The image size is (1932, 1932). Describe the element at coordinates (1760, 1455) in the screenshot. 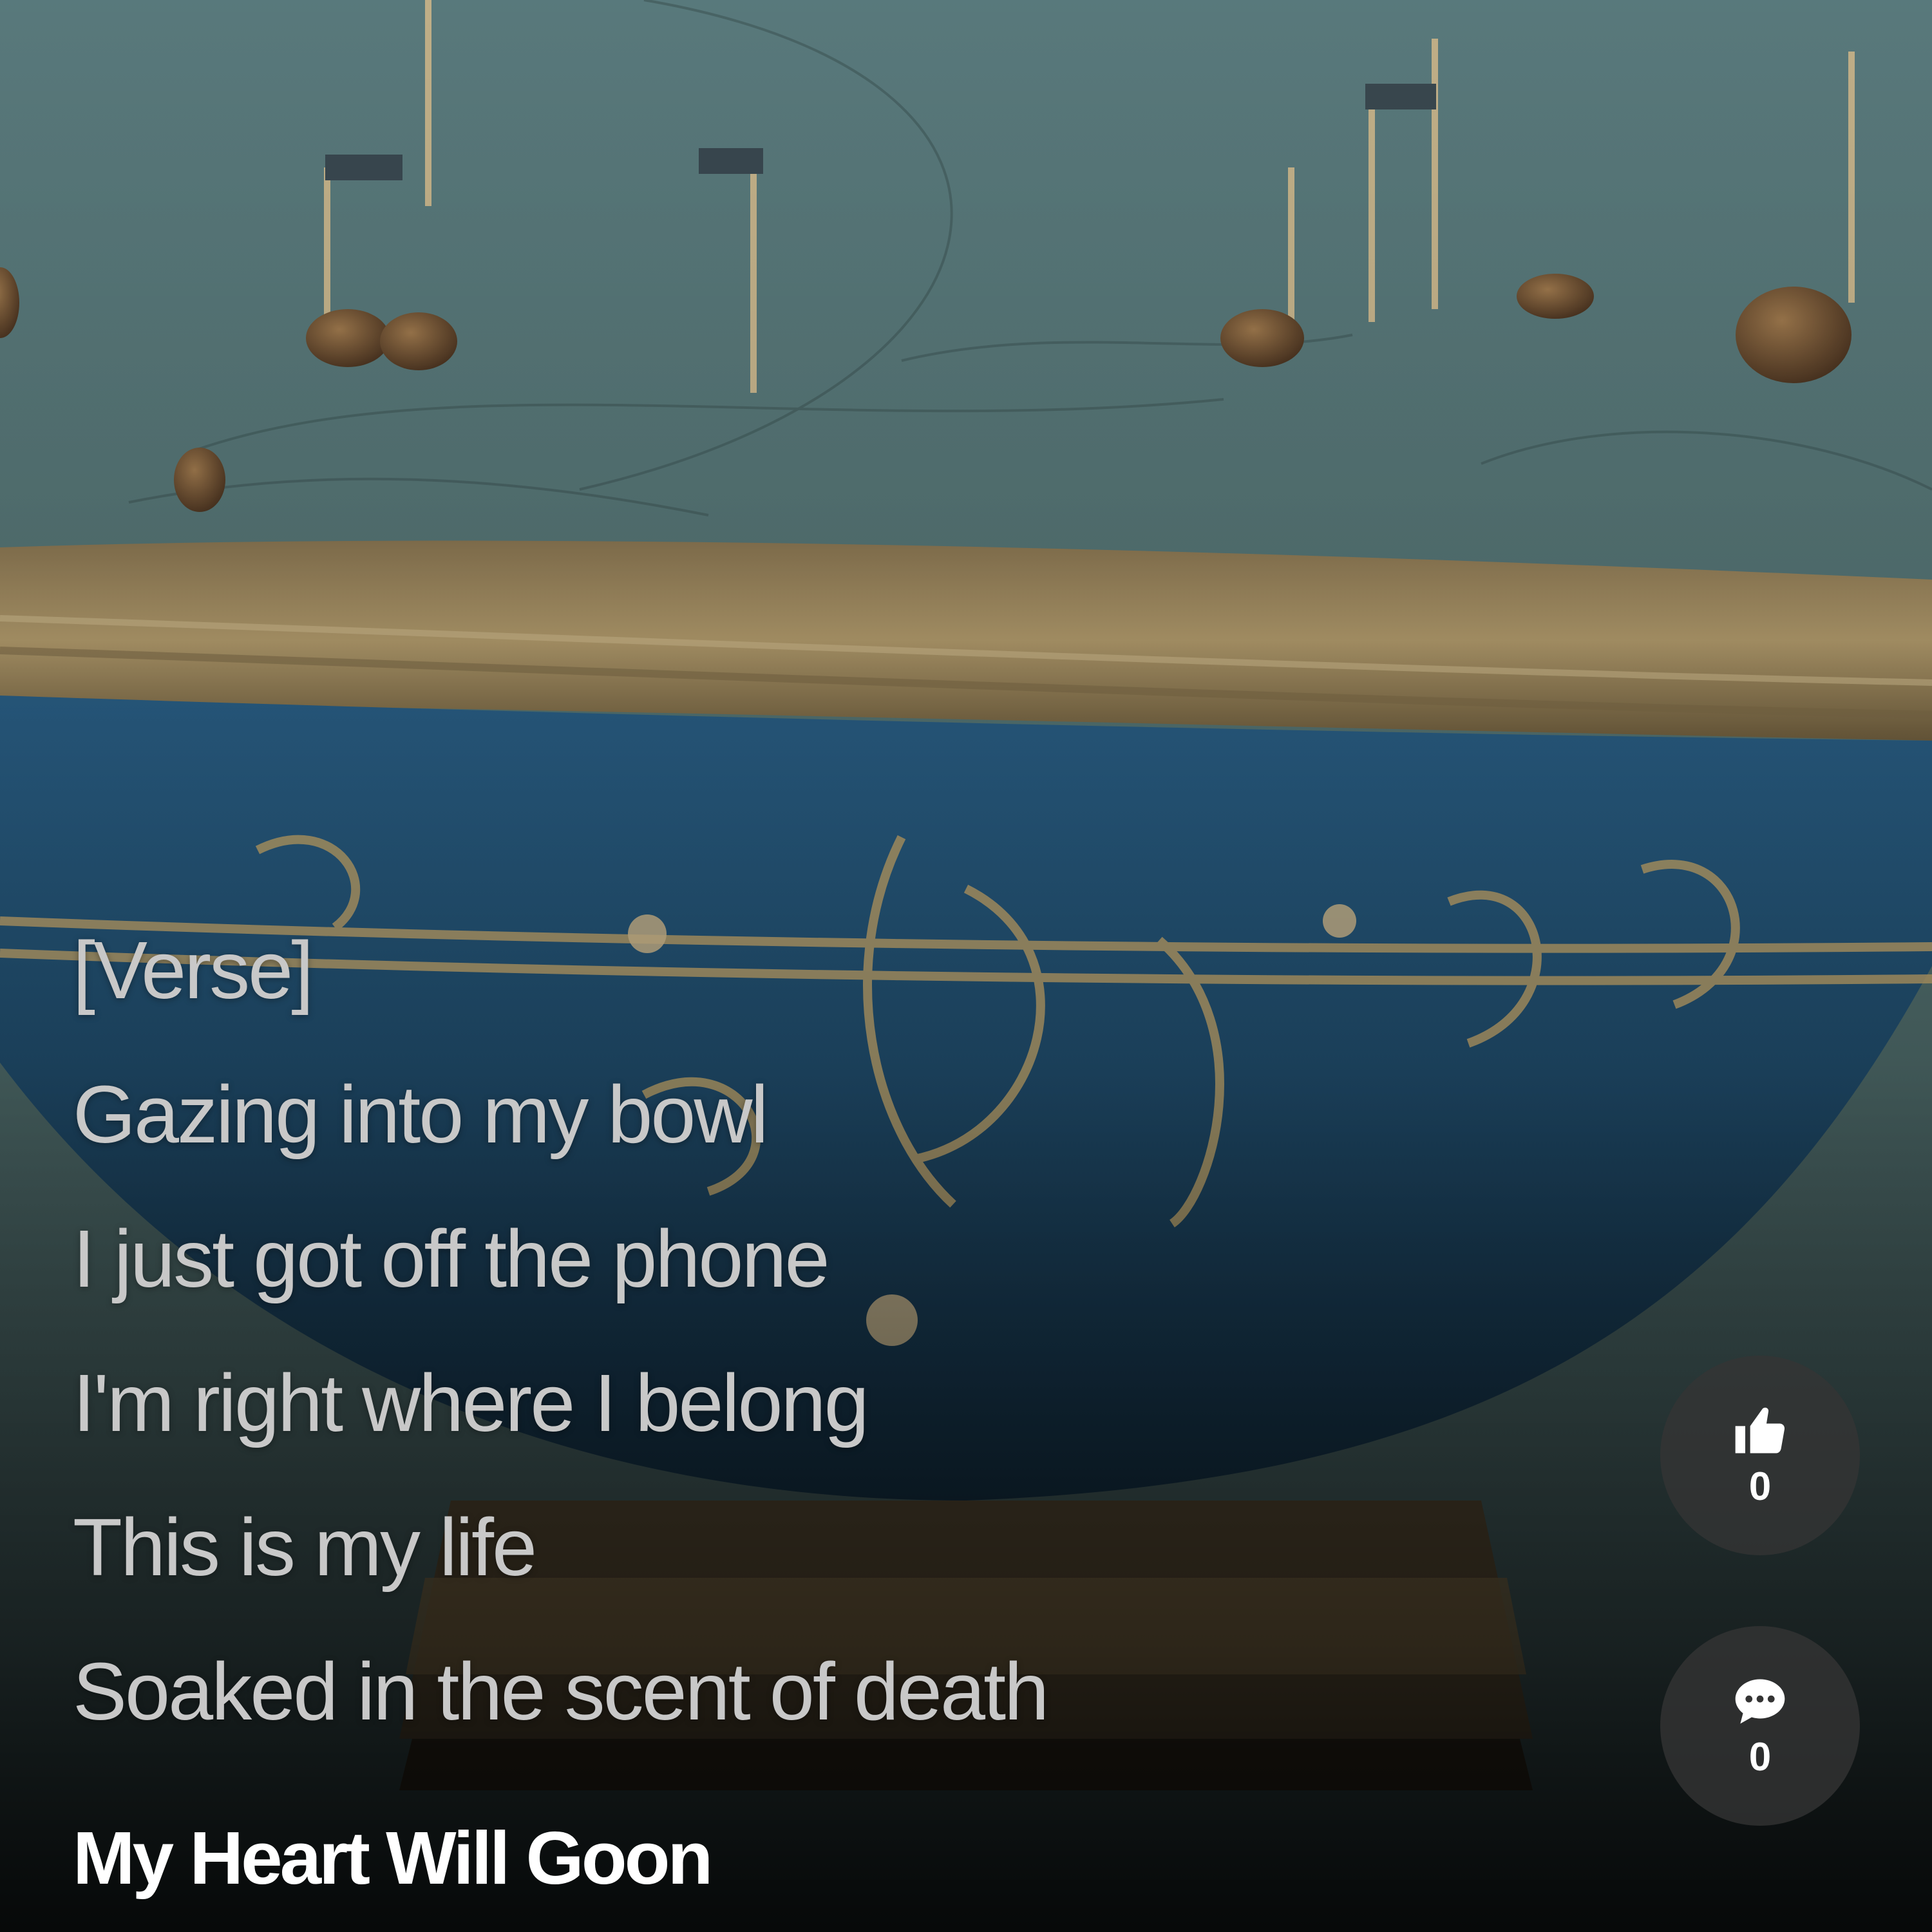

I see `like-button: 0` at that location.